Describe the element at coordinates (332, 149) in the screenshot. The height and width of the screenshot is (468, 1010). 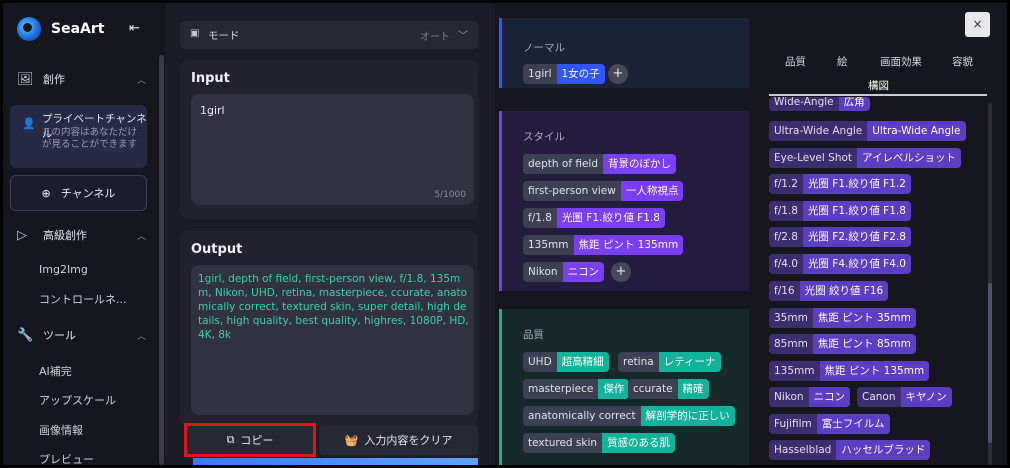
I see `input-textarea: 1girl 5/1000` at that location.